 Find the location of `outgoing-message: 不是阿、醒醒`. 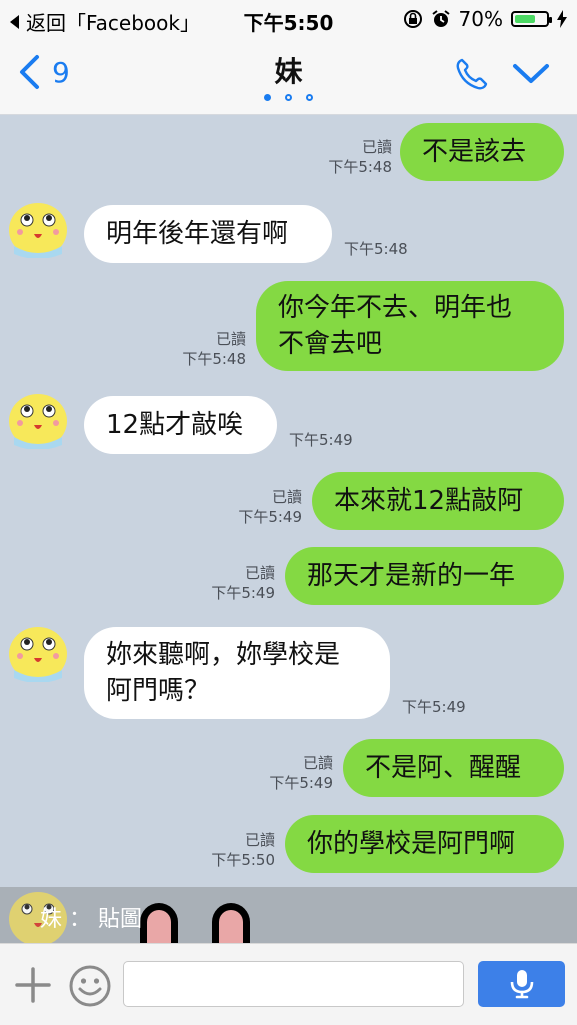

outgoing-message: 不是阿、醒醒 is located at coordinates (453, 768).